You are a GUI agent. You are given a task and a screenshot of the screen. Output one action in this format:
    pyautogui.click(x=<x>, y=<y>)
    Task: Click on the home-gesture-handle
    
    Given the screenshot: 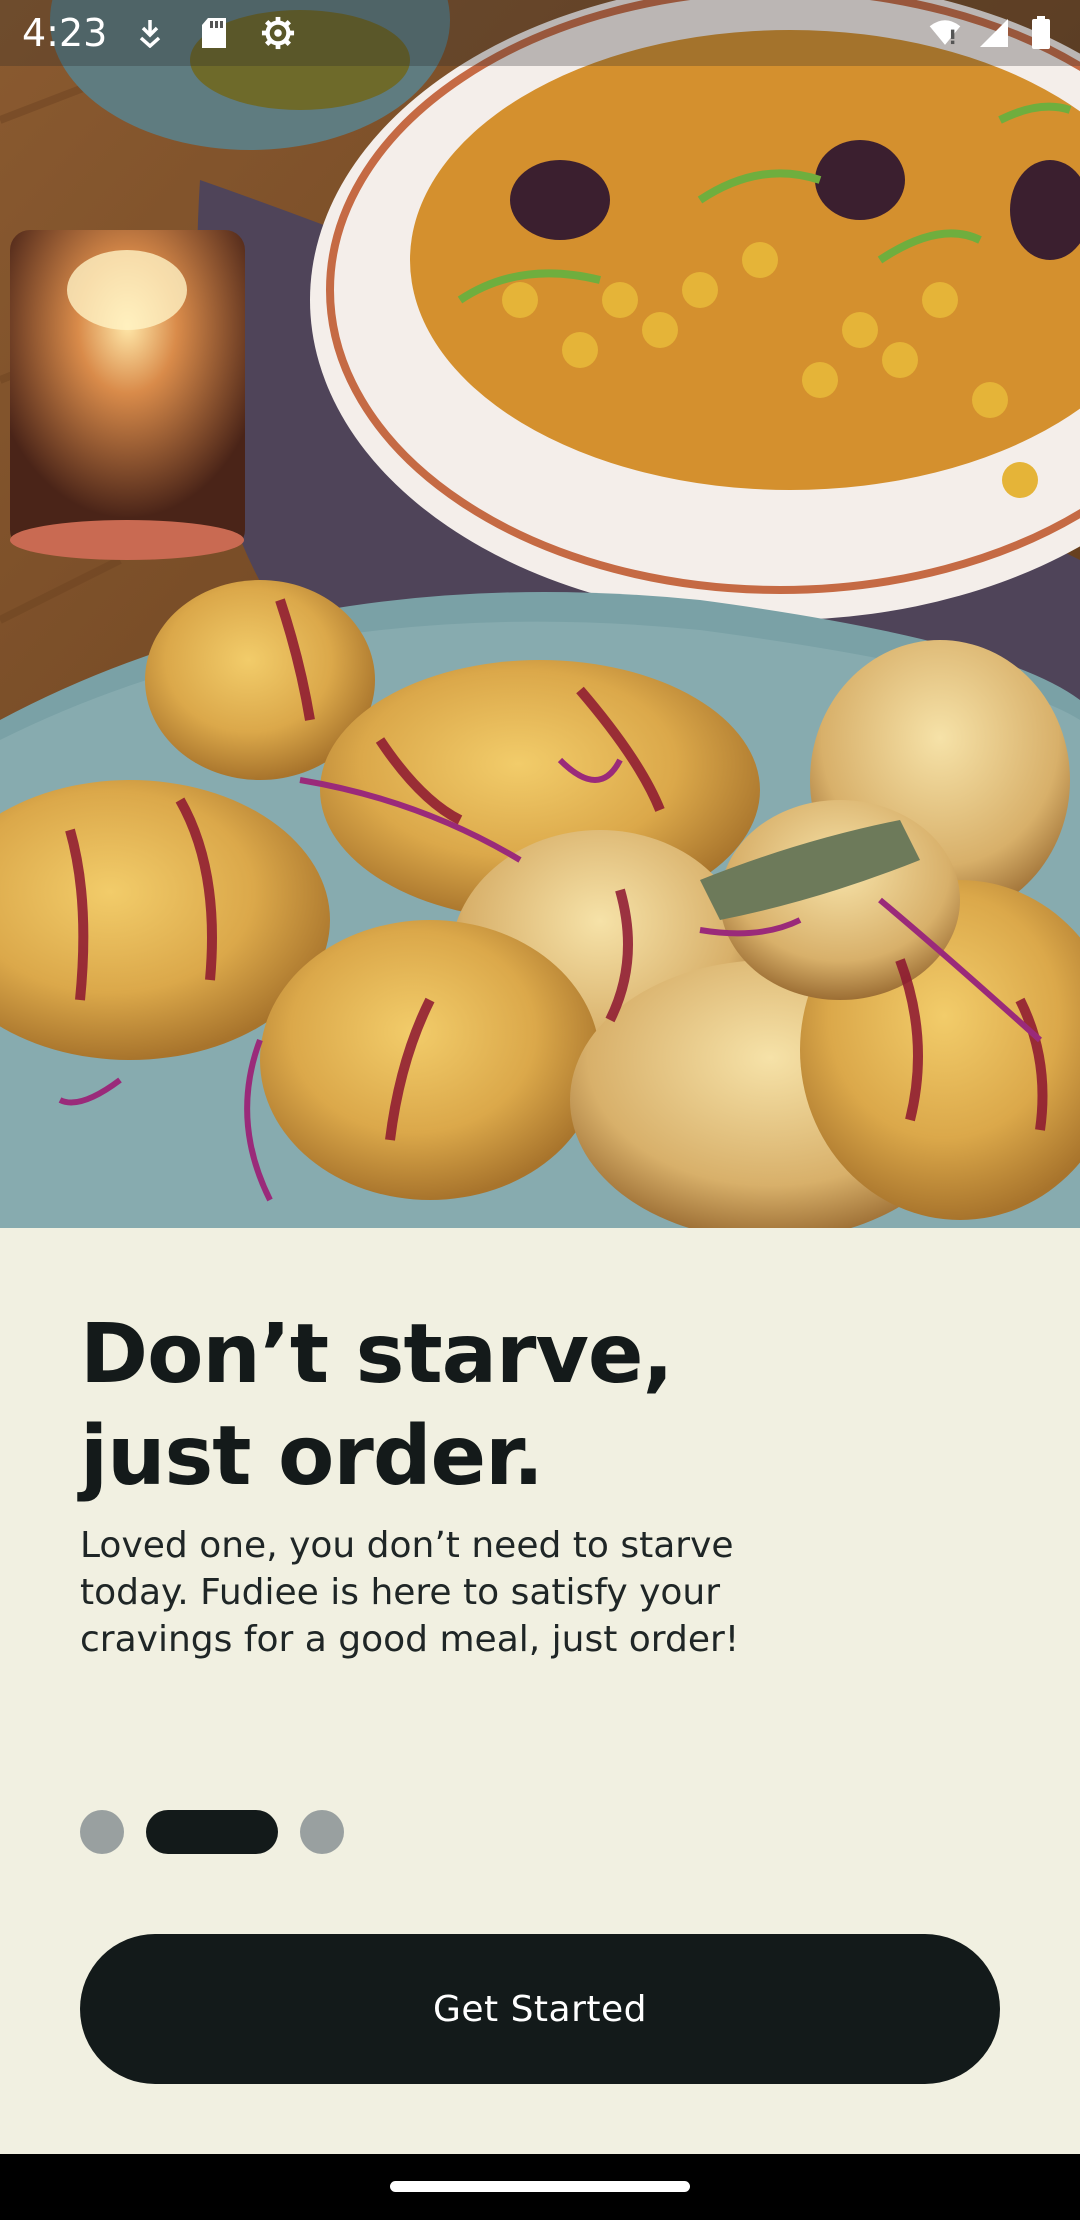 What is the action you would take?
    pyautogui.click(x=540, y=2186)
    